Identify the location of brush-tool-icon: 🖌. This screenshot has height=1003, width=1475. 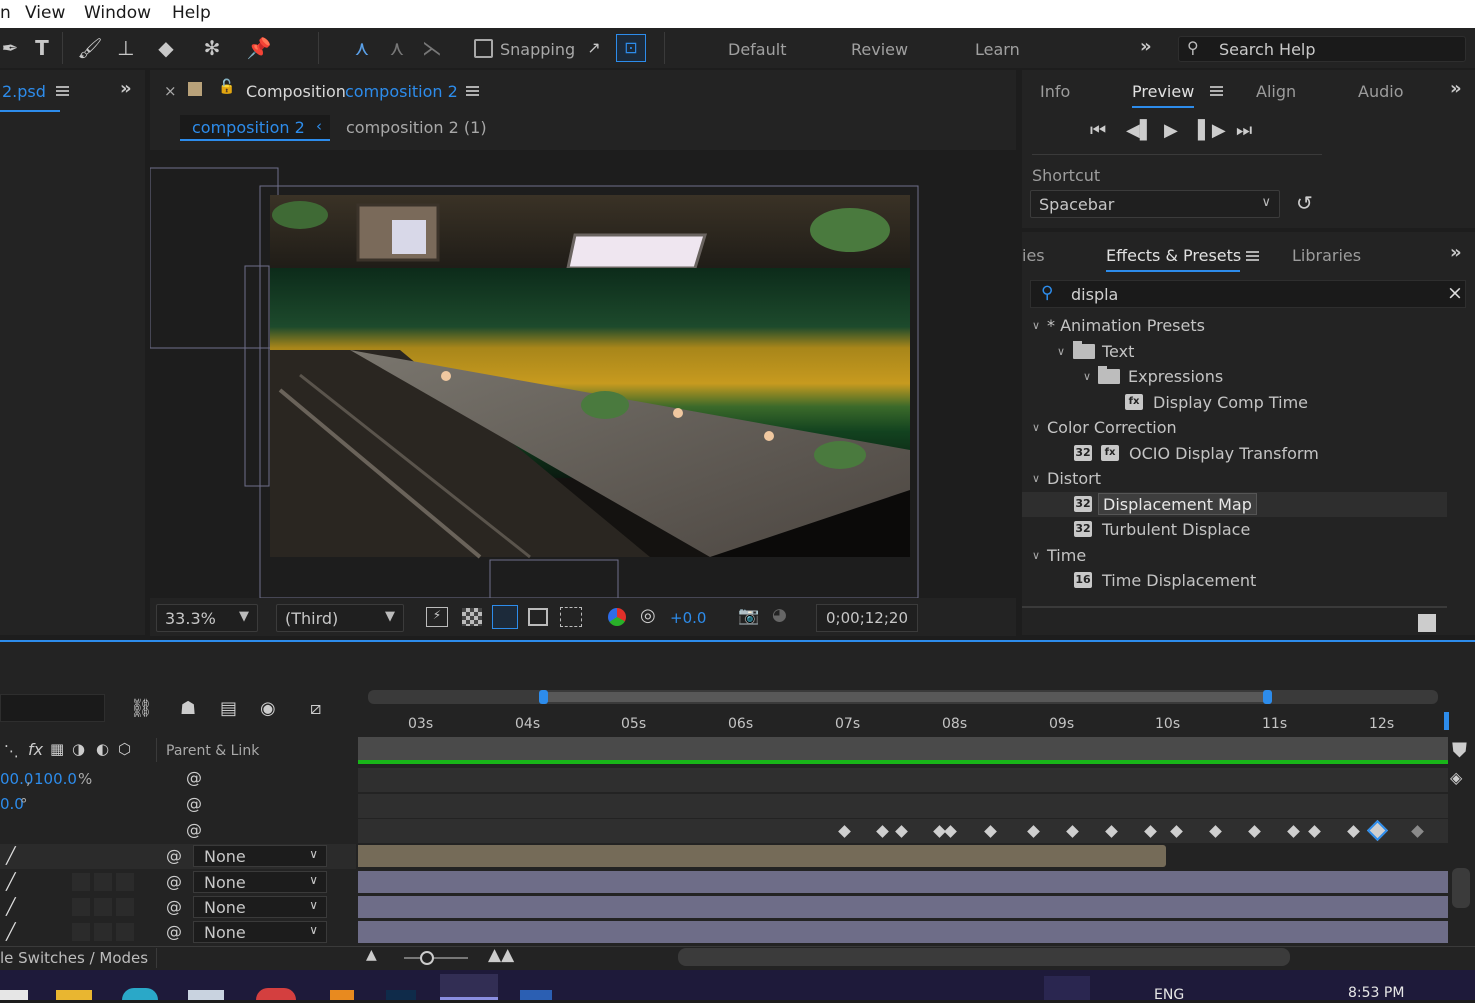
(90, 48).